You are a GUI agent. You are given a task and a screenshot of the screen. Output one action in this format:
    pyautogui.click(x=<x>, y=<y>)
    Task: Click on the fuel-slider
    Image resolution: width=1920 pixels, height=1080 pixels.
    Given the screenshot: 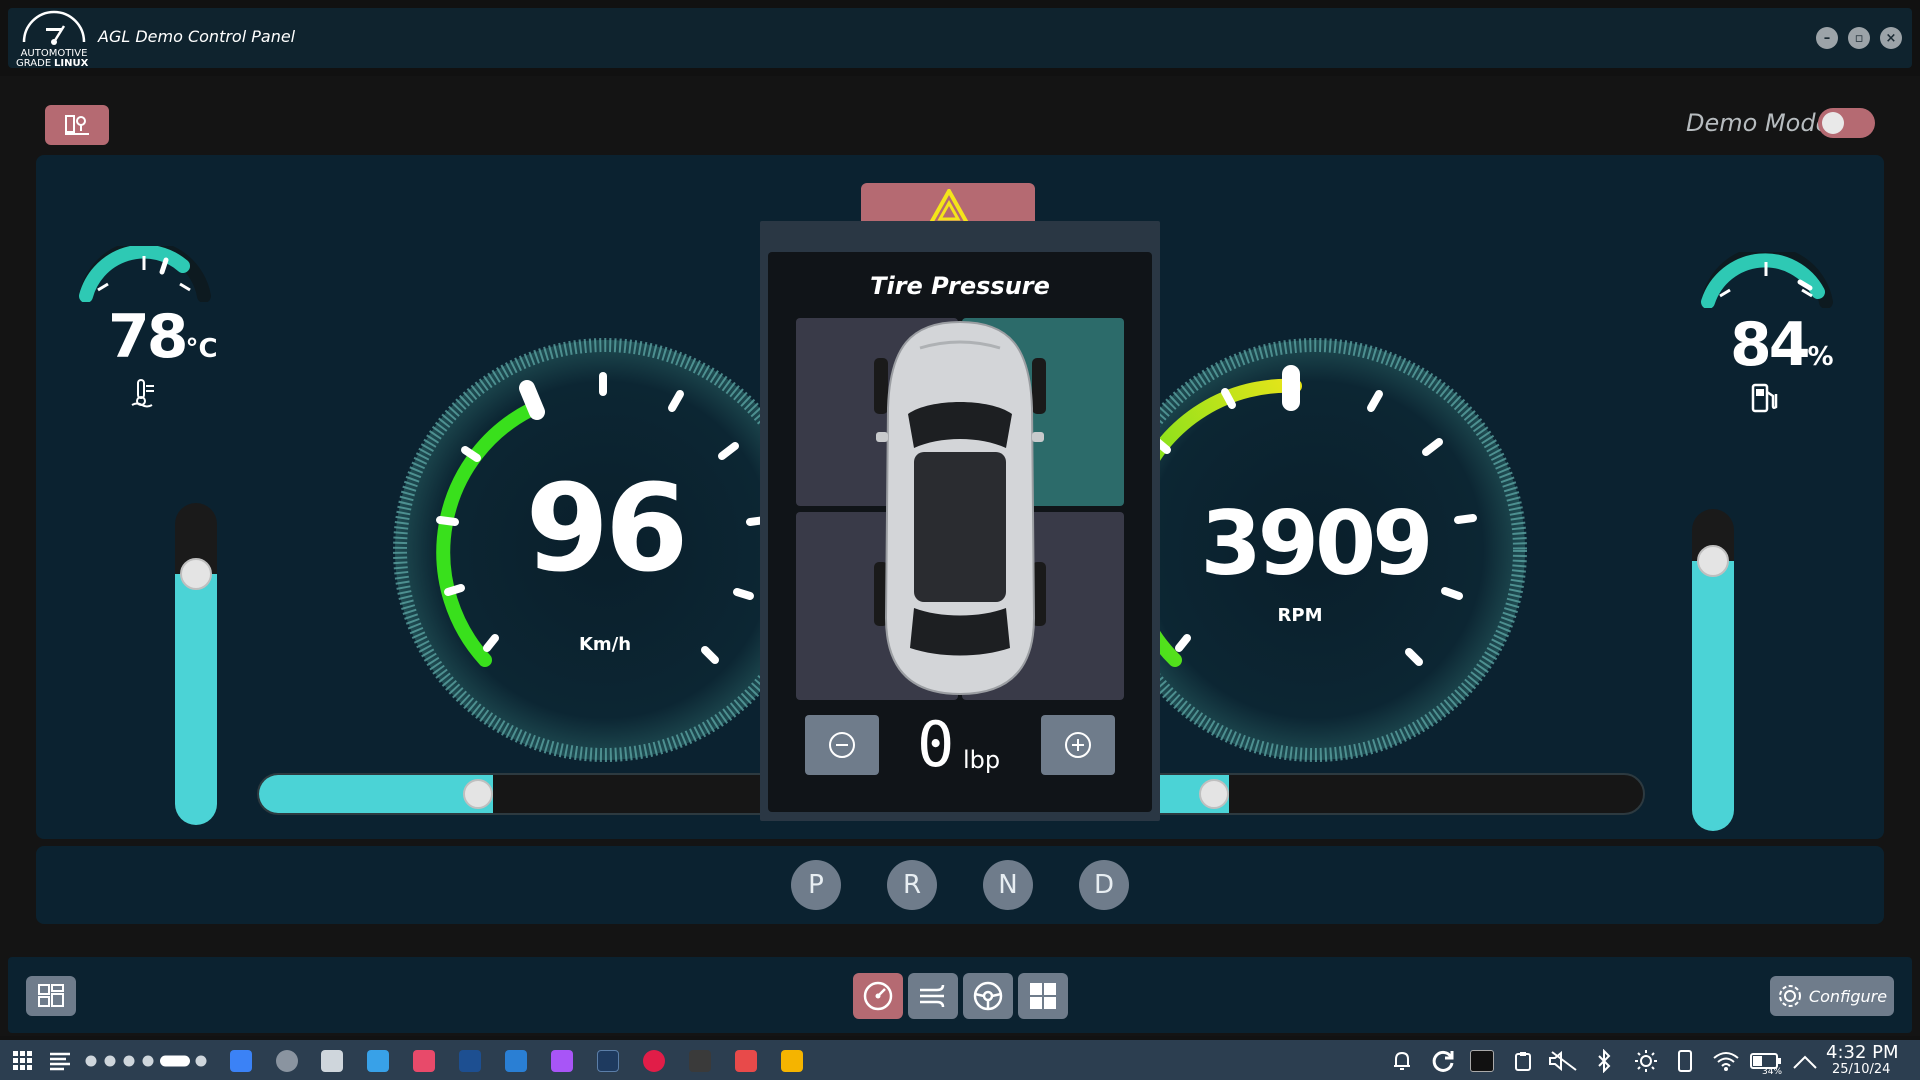 What is the action you would take?
    pyautogui.click(x=1713, y=670)
    